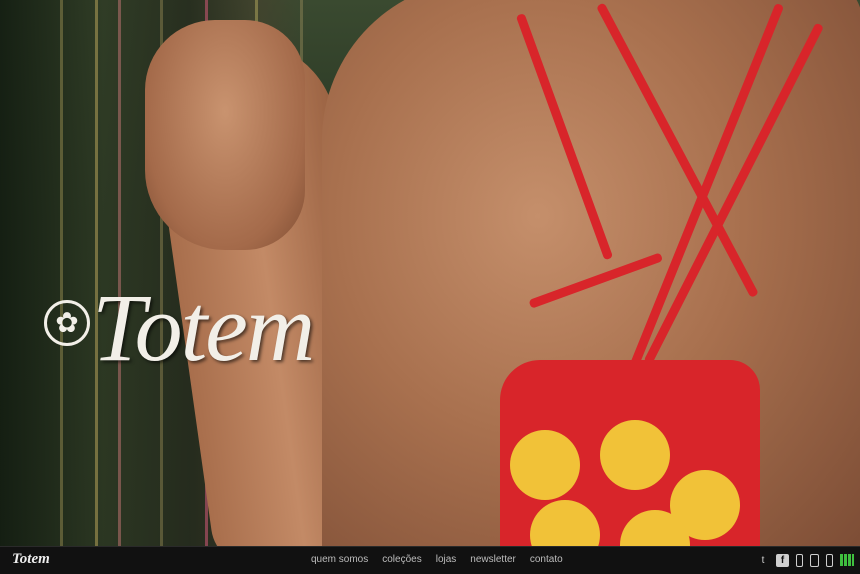 Image resolution: width=860 pixels, height=574 pixels. I want to click on nav-contato: contato, so click(546, 559).